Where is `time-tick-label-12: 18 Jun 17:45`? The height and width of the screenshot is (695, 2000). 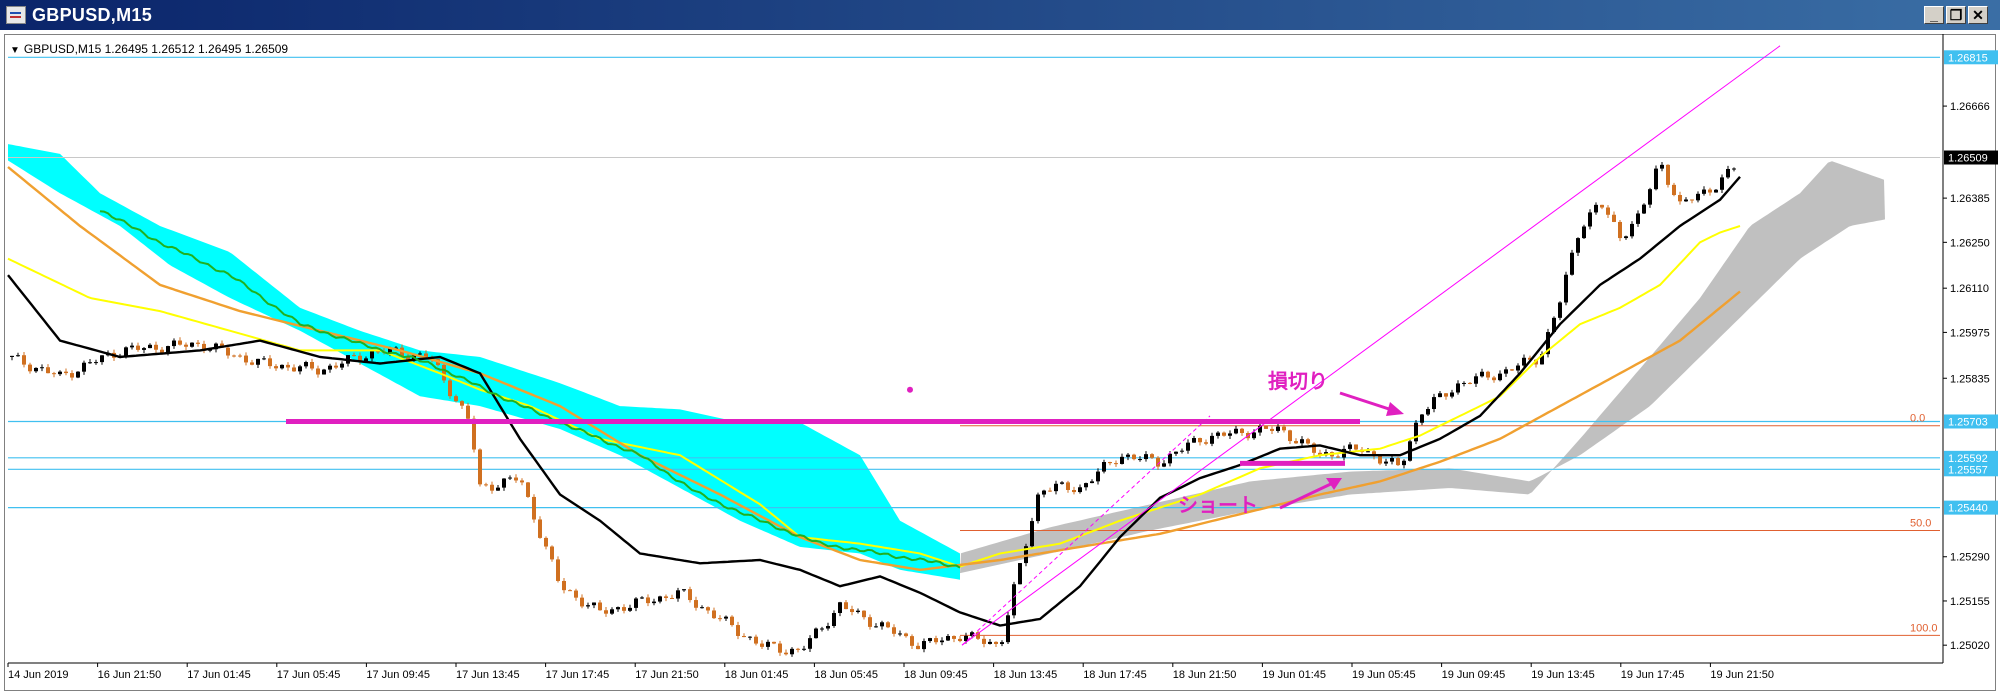 time-tick-label-12: 18 Jun 17:45 is located at coordinates (1115, 675).